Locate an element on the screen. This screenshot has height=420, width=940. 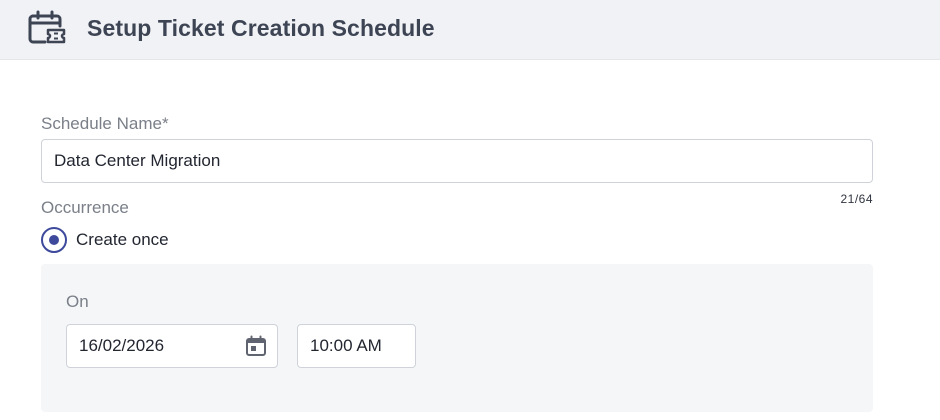
calendar-ticket-icon is located at coordinates (47, 27).